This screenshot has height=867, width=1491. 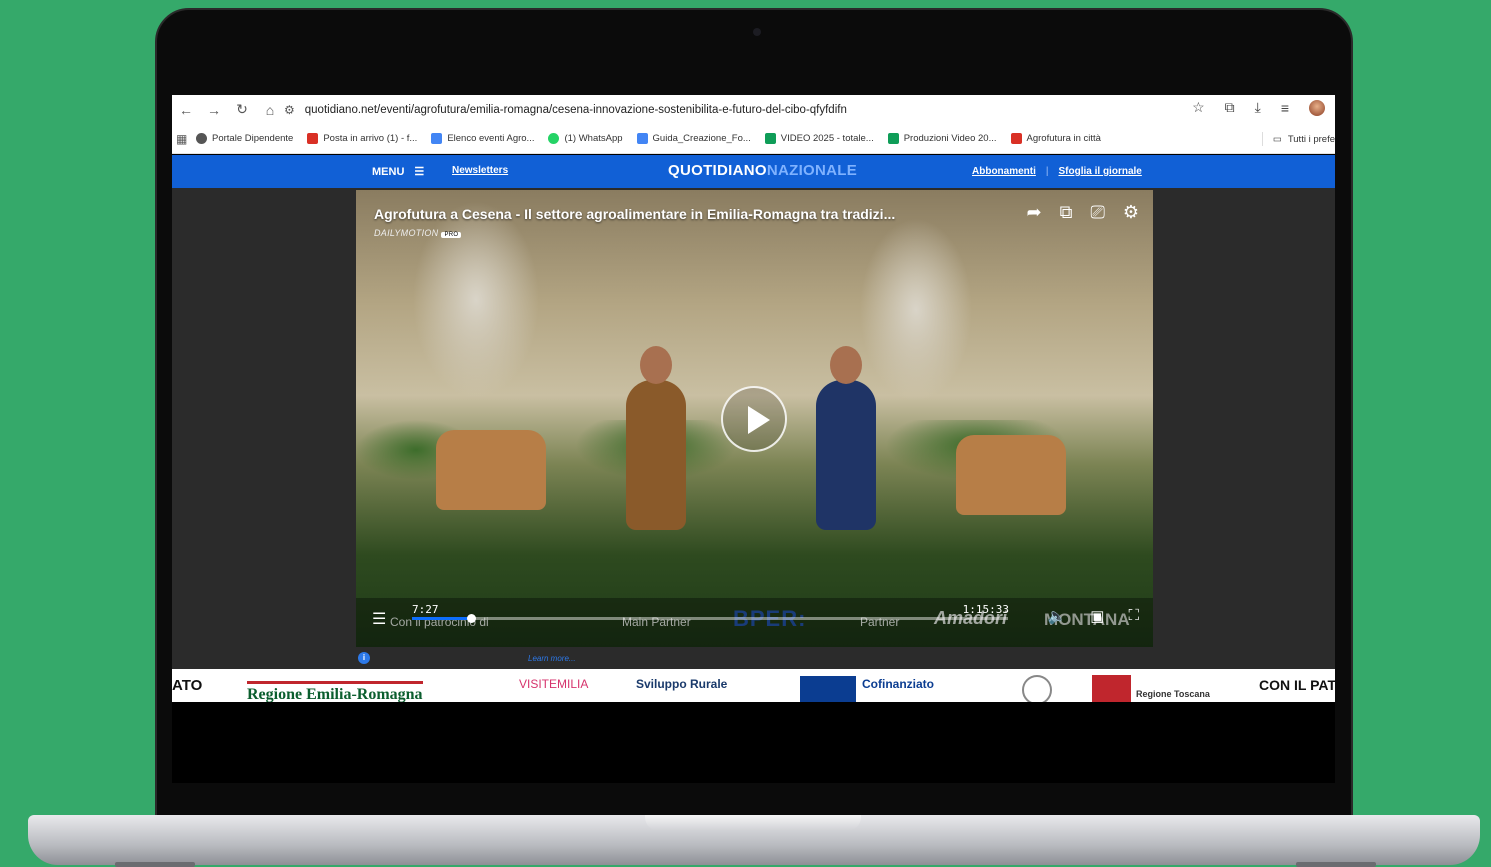 I want to click on apps-grid-icon: ▦, so click(x=183, y=139).